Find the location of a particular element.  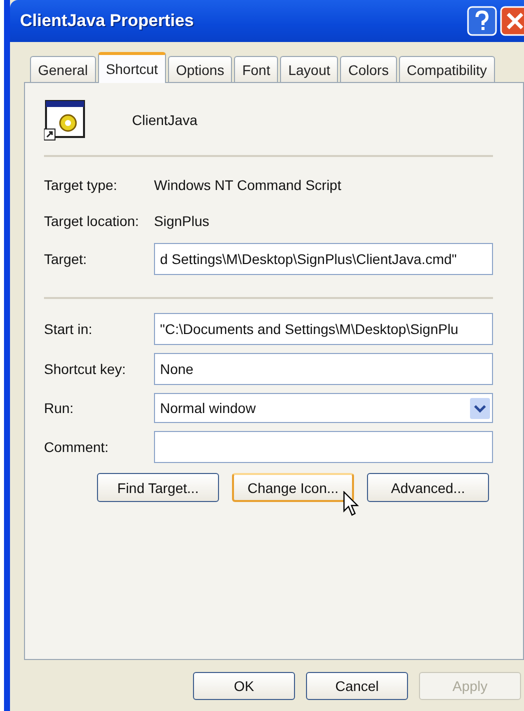

field-label: Target: is located at coordinates (66, 259).